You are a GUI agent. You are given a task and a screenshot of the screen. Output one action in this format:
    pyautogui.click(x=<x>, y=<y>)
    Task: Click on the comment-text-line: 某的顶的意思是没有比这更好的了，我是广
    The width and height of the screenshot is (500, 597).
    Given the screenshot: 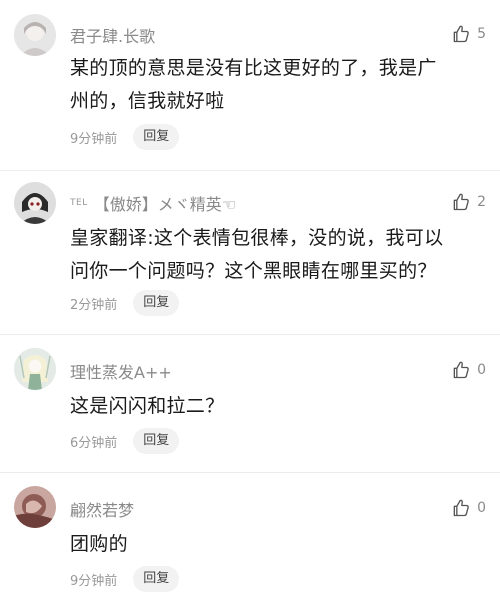 What is the action you would take?
    pyautogui.click(x=253, y=68)
    